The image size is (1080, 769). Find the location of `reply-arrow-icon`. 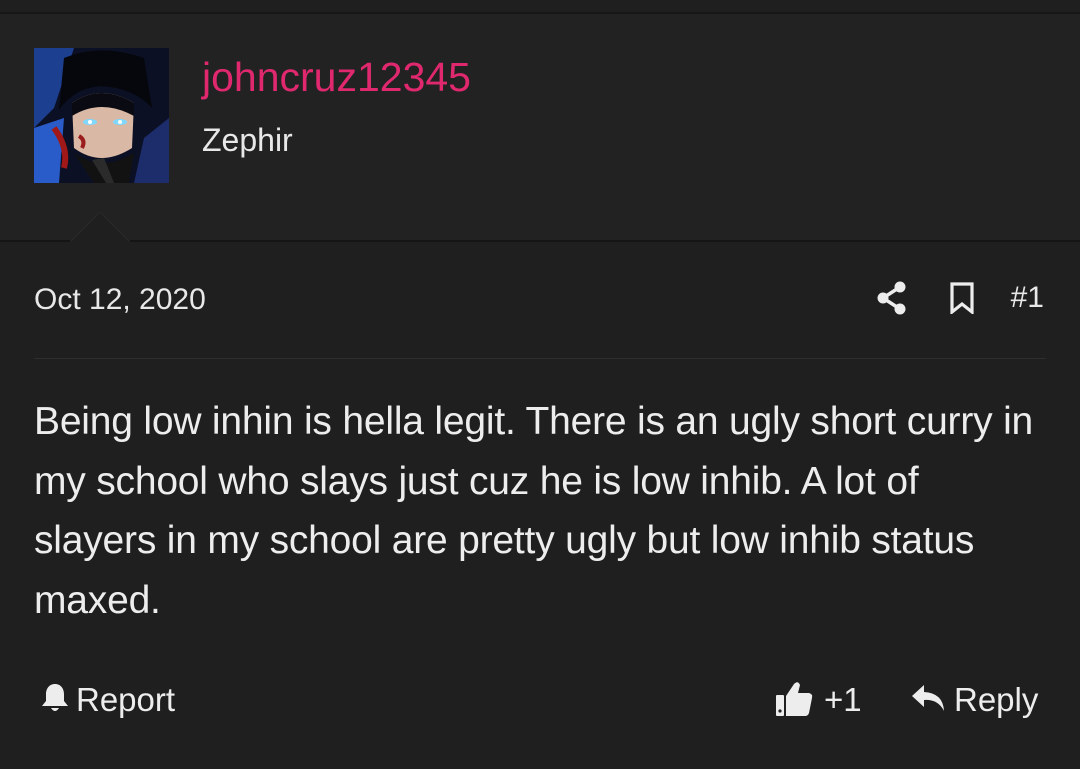

reply-arrow-icon is located at coordinates (928, 700).